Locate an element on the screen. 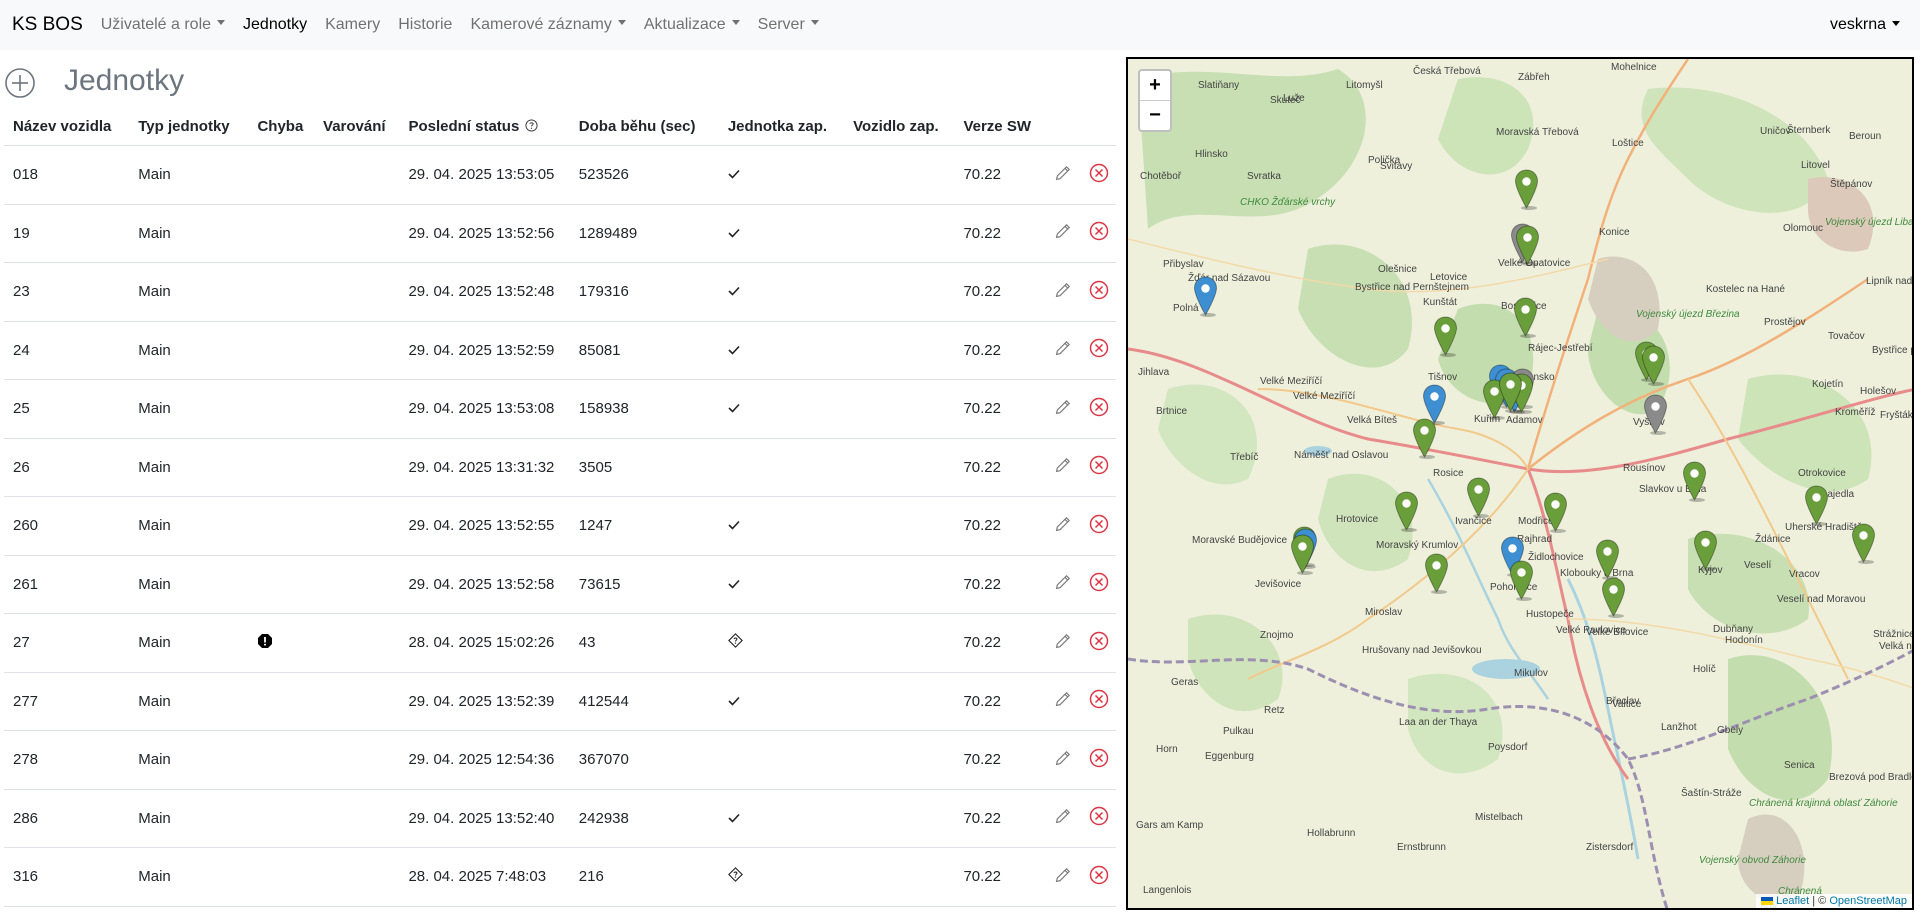 Image resolution: width=1920 pixels, height=915 pixels. osm-link: OpenStreetMap is located at coordinates (1868, 901).